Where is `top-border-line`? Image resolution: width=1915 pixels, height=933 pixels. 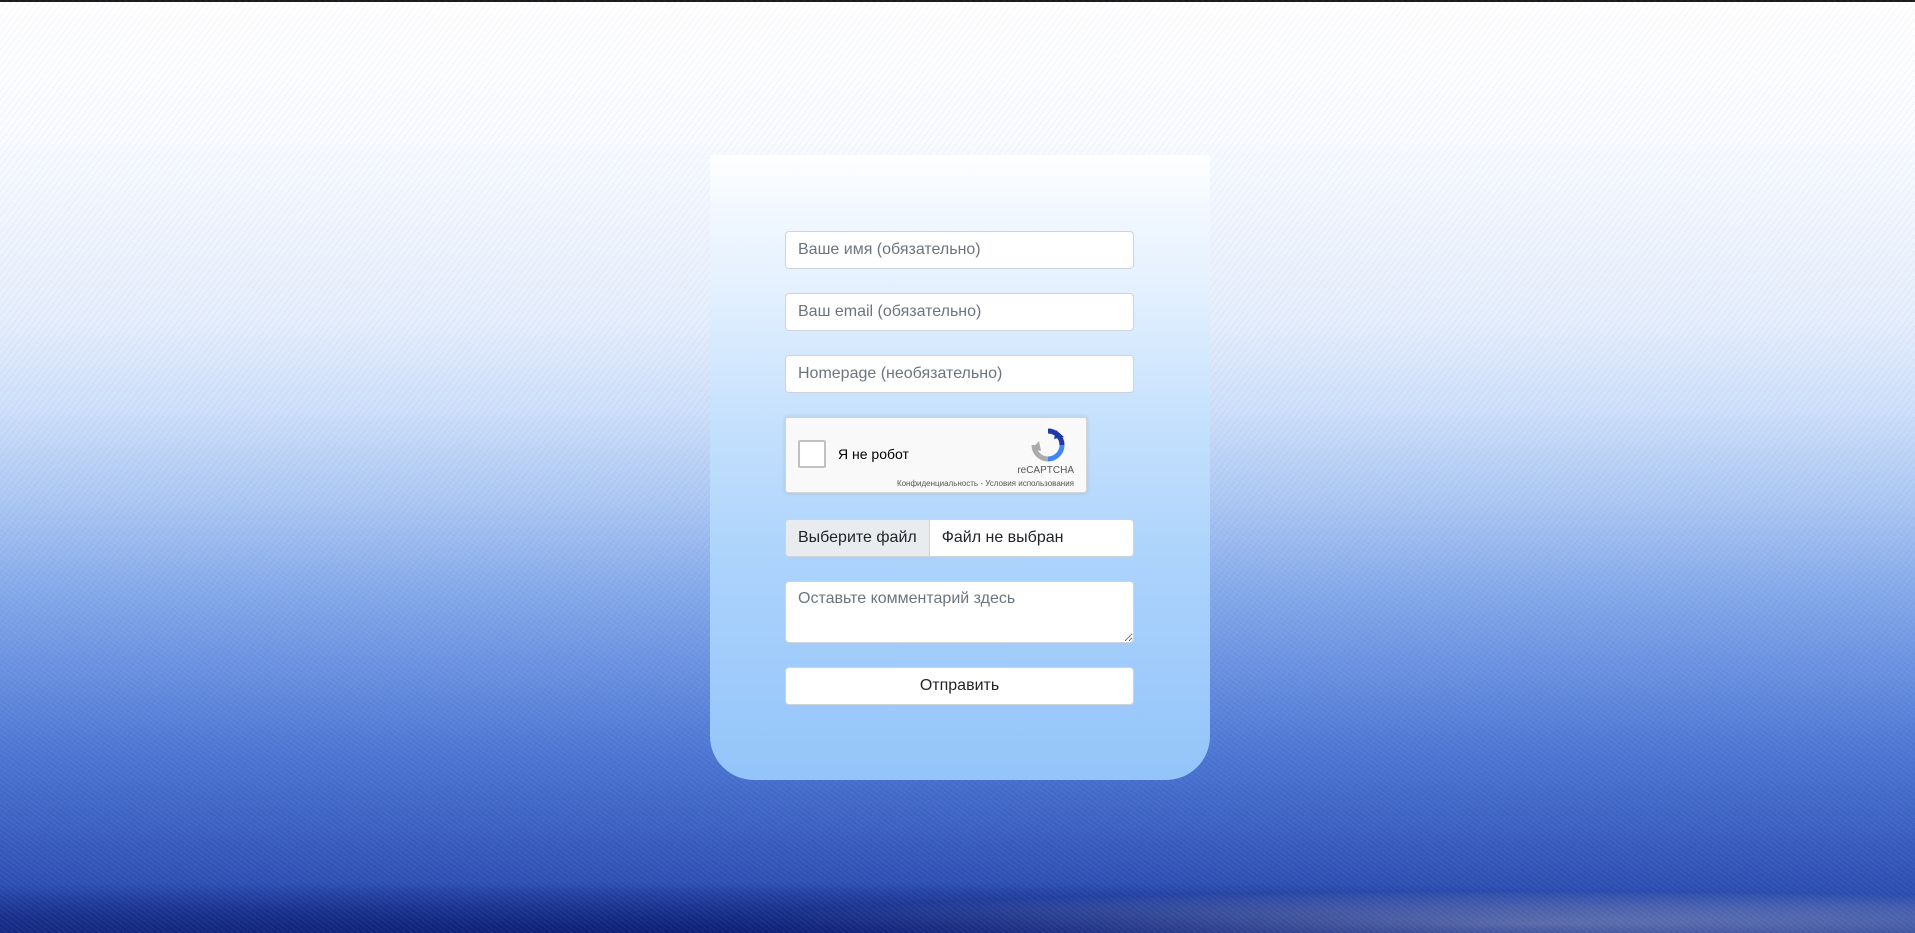 top-border-line is located at coordinates (957, 1).